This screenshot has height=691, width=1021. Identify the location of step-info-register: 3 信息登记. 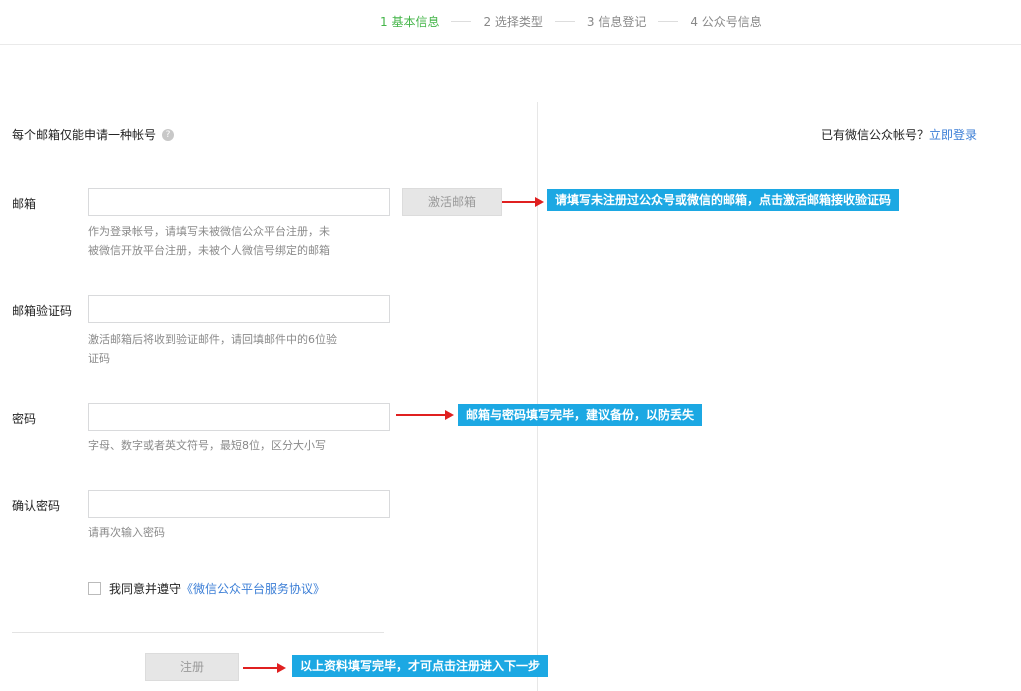
(616, 21).